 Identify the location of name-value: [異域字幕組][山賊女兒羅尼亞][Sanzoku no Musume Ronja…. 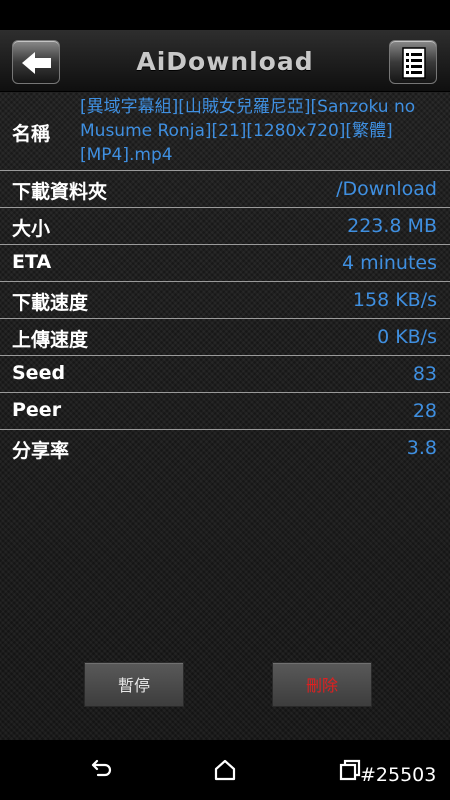
(248, 131).